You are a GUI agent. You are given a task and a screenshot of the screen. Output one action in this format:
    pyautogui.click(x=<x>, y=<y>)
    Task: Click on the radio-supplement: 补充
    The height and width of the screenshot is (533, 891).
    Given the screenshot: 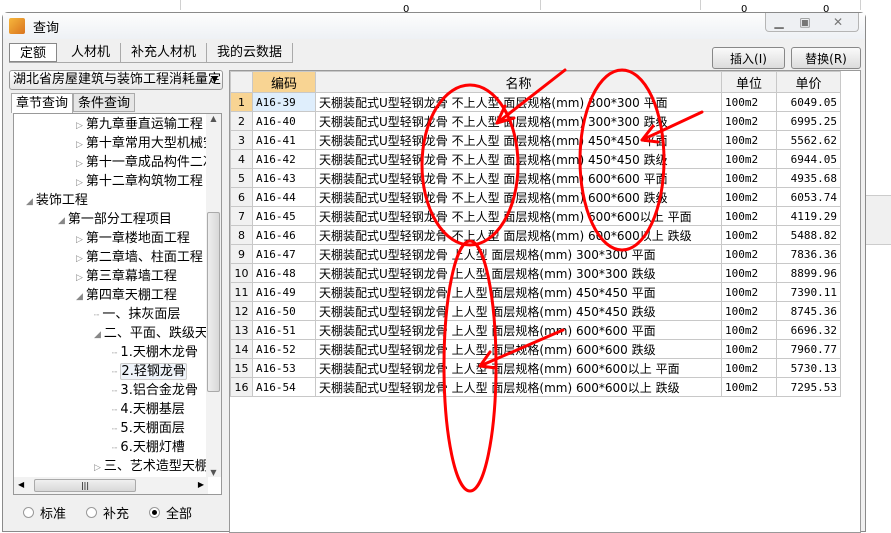 What is the action you would take?
    pyautogui.click(x=107, y=512)
    